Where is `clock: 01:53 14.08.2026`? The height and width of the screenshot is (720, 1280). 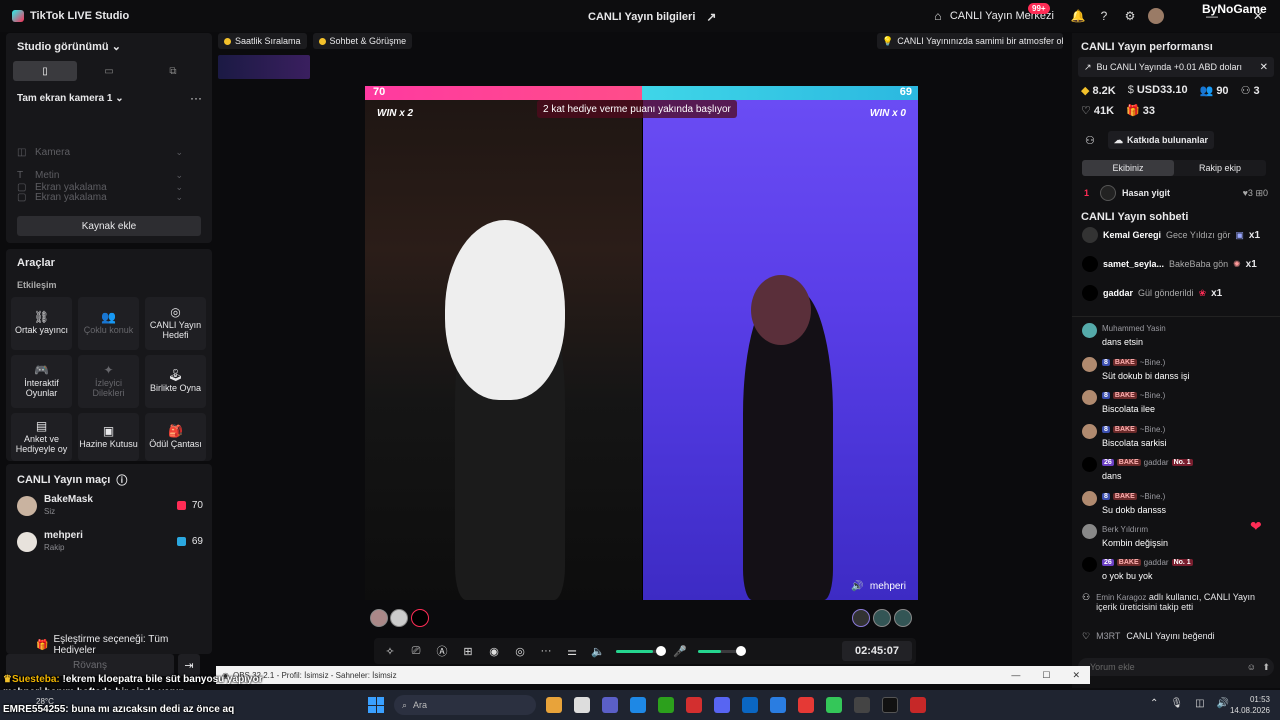
clock: 01:53 14.08.2026 is located at coordinates (1250, 705).